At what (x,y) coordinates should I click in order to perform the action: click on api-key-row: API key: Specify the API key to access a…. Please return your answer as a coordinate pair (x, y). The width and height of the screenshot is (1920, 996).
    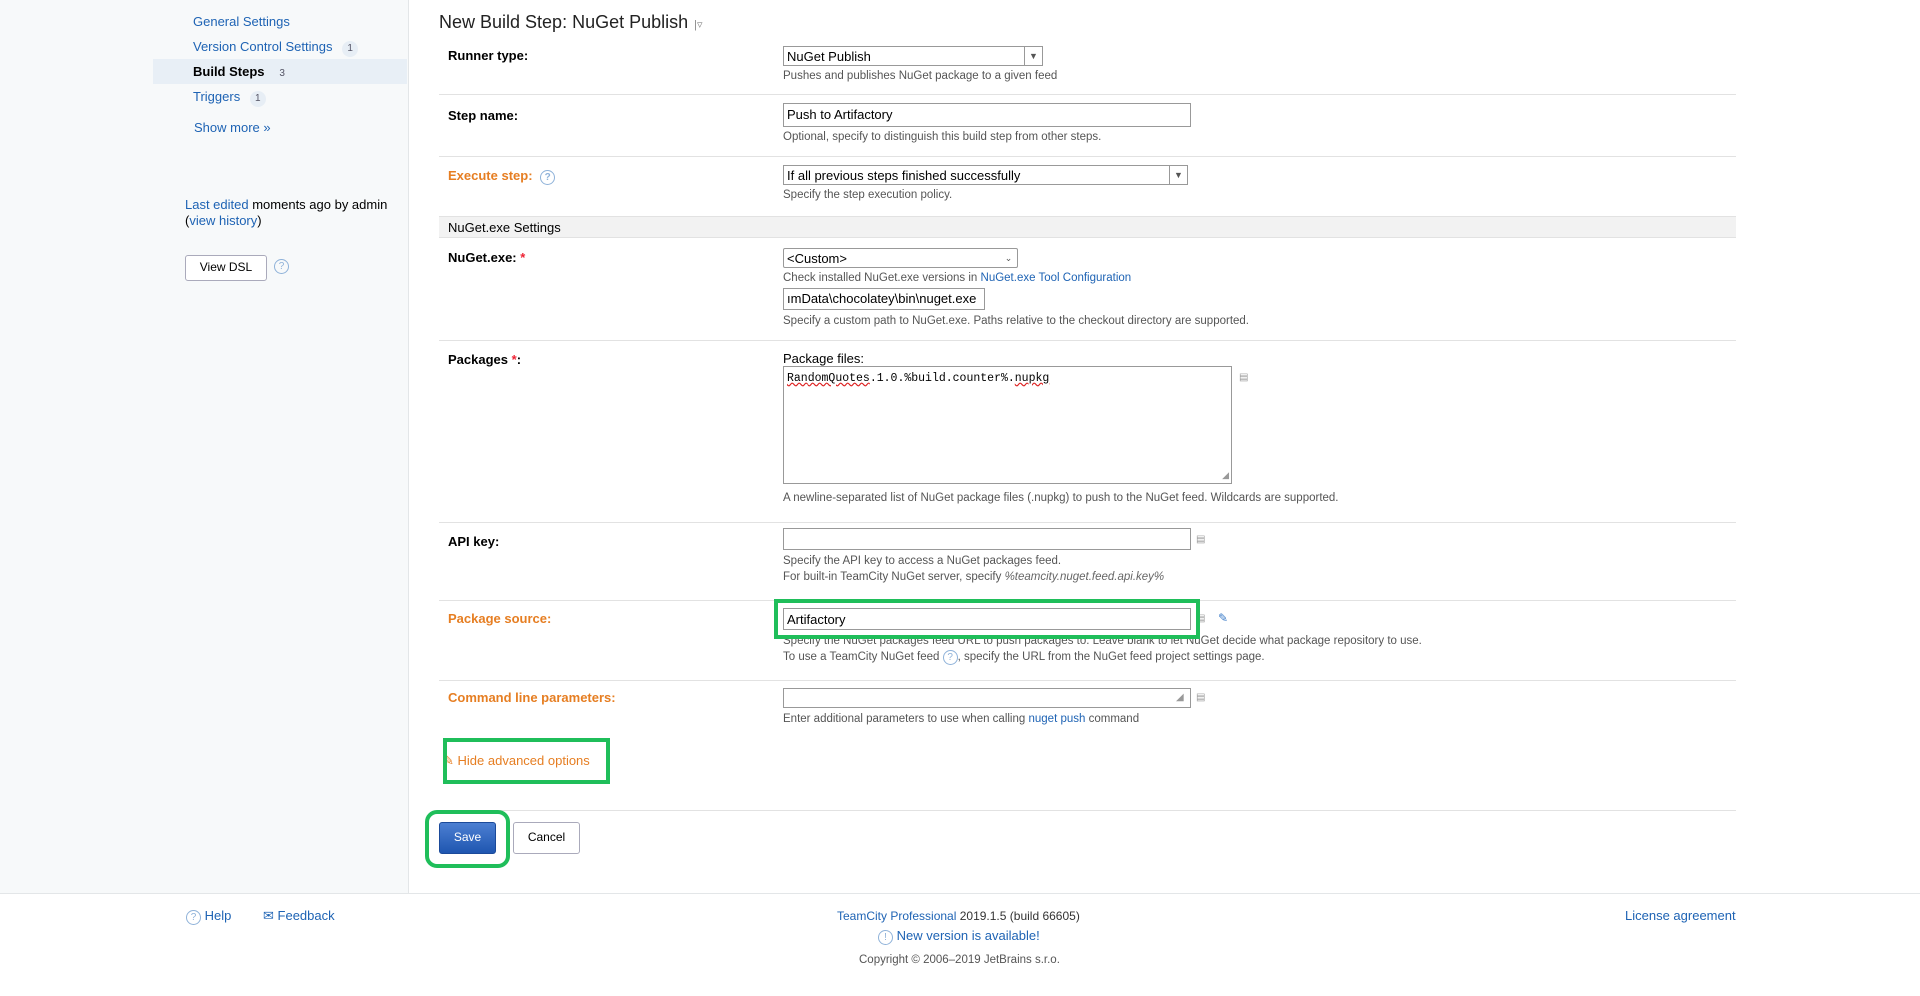
    Looking at the image, I should click on (1087, 561).